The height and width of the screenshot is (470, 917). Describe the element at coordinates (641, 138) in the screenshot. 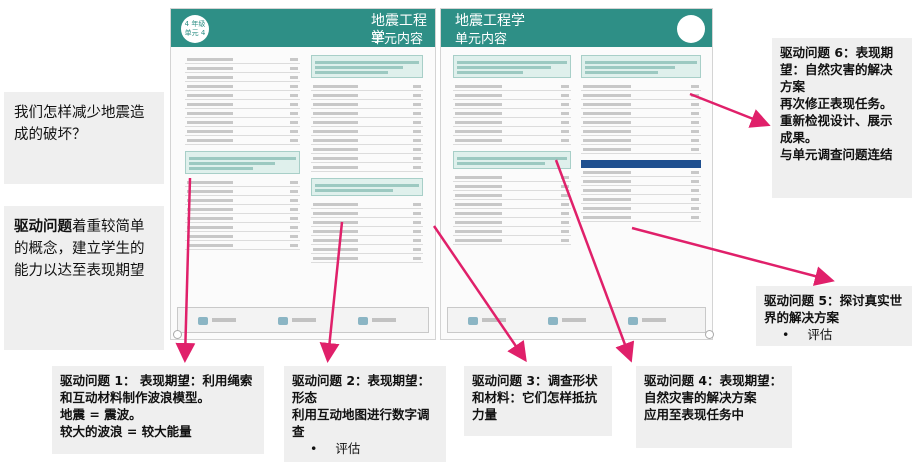

I see `right-page-column-b` at that location.